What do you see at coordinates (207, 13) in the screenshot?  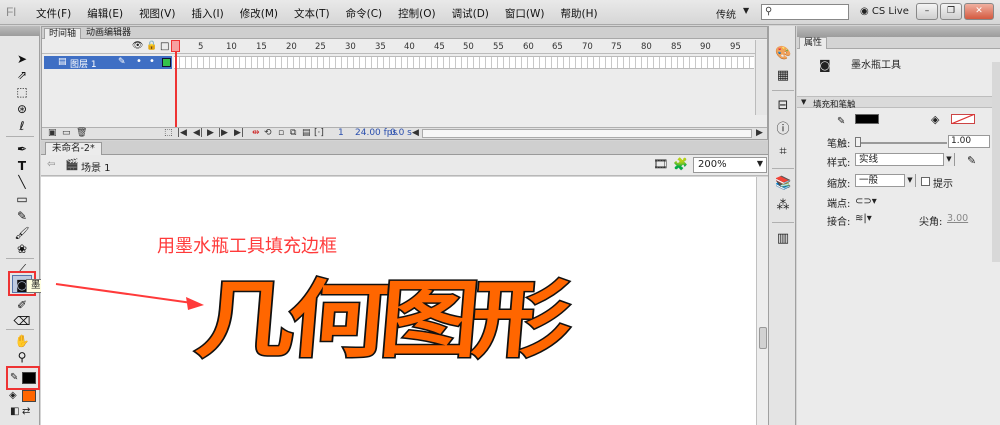 I see `menu-insert: 插入(I)` at bounding box center [207, 13].